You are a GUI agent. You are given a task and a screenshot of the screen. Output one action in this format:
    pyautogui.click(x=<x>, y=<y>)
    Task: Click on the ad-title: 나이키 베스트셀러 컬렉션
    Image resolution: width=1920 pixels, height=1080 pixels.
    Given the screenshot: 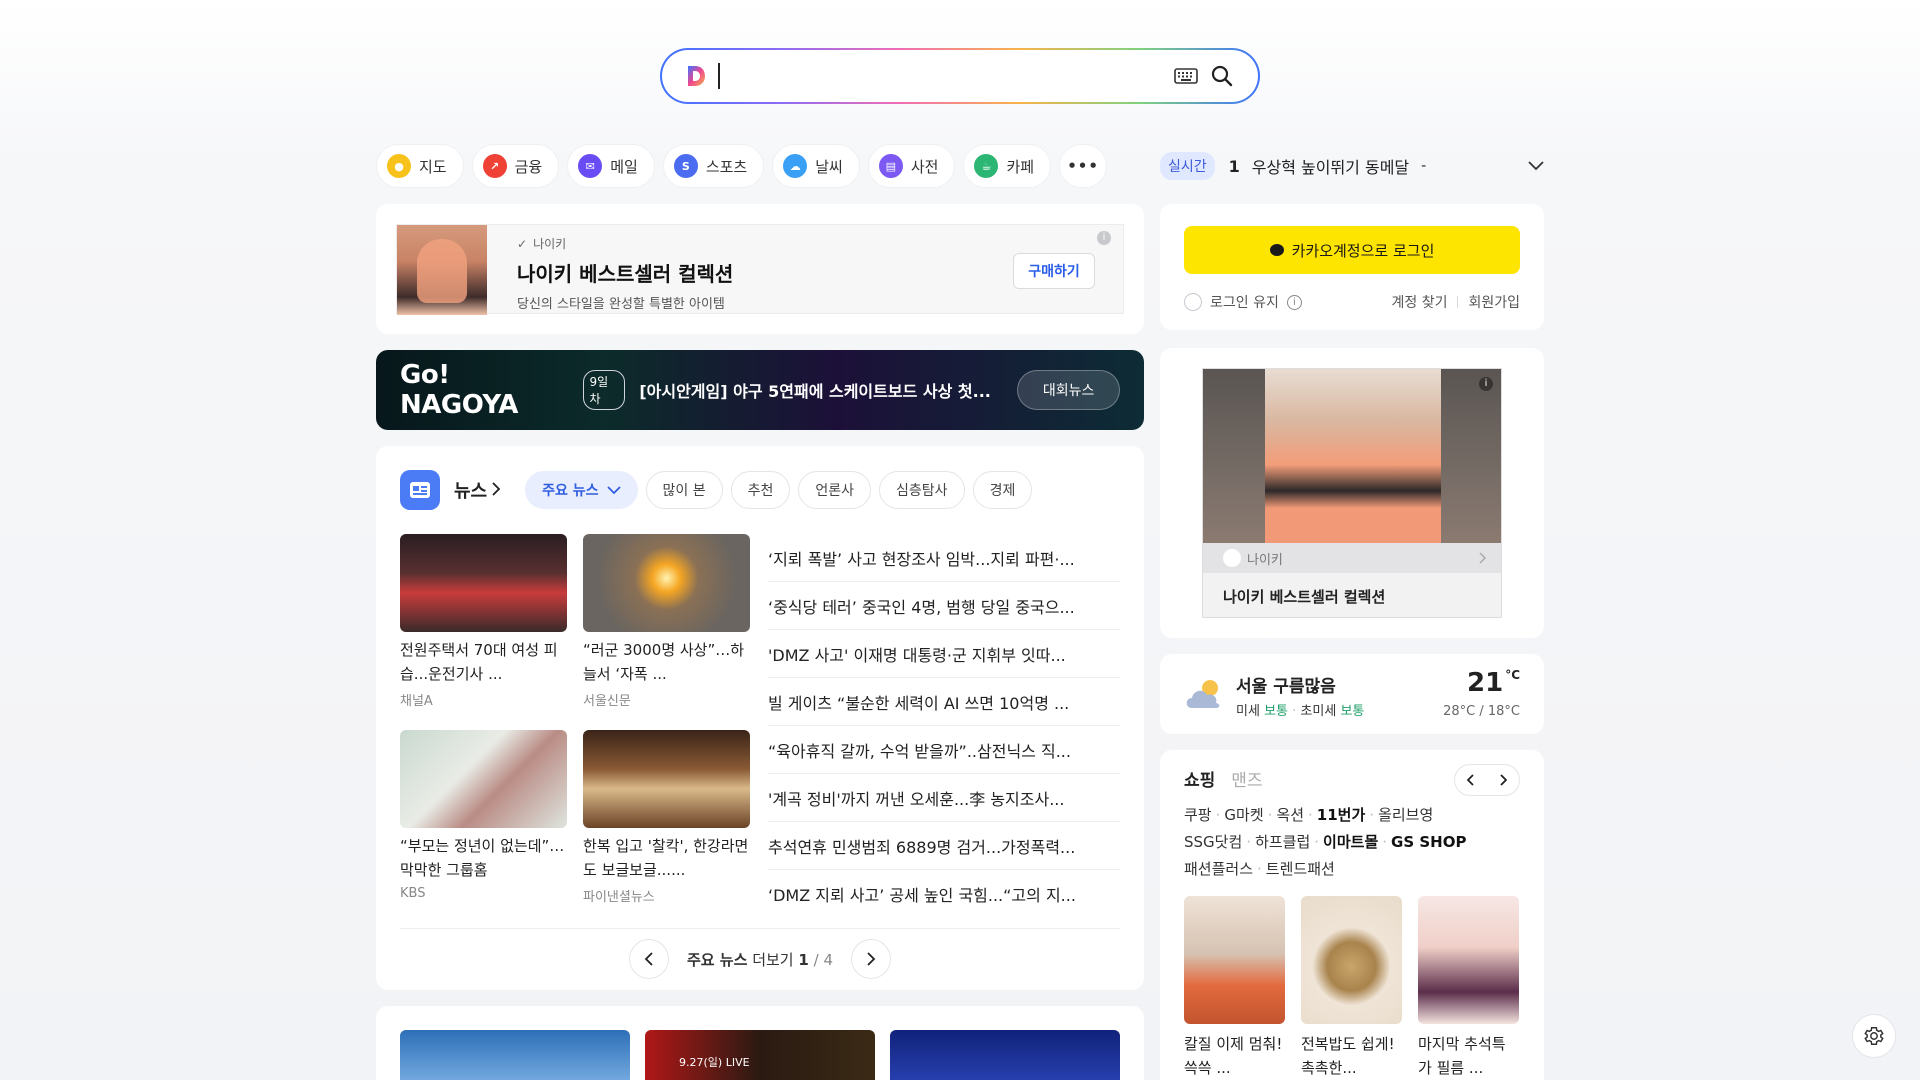 What is the action you would take?
    pyautogui.click(x=625, y=272)
    